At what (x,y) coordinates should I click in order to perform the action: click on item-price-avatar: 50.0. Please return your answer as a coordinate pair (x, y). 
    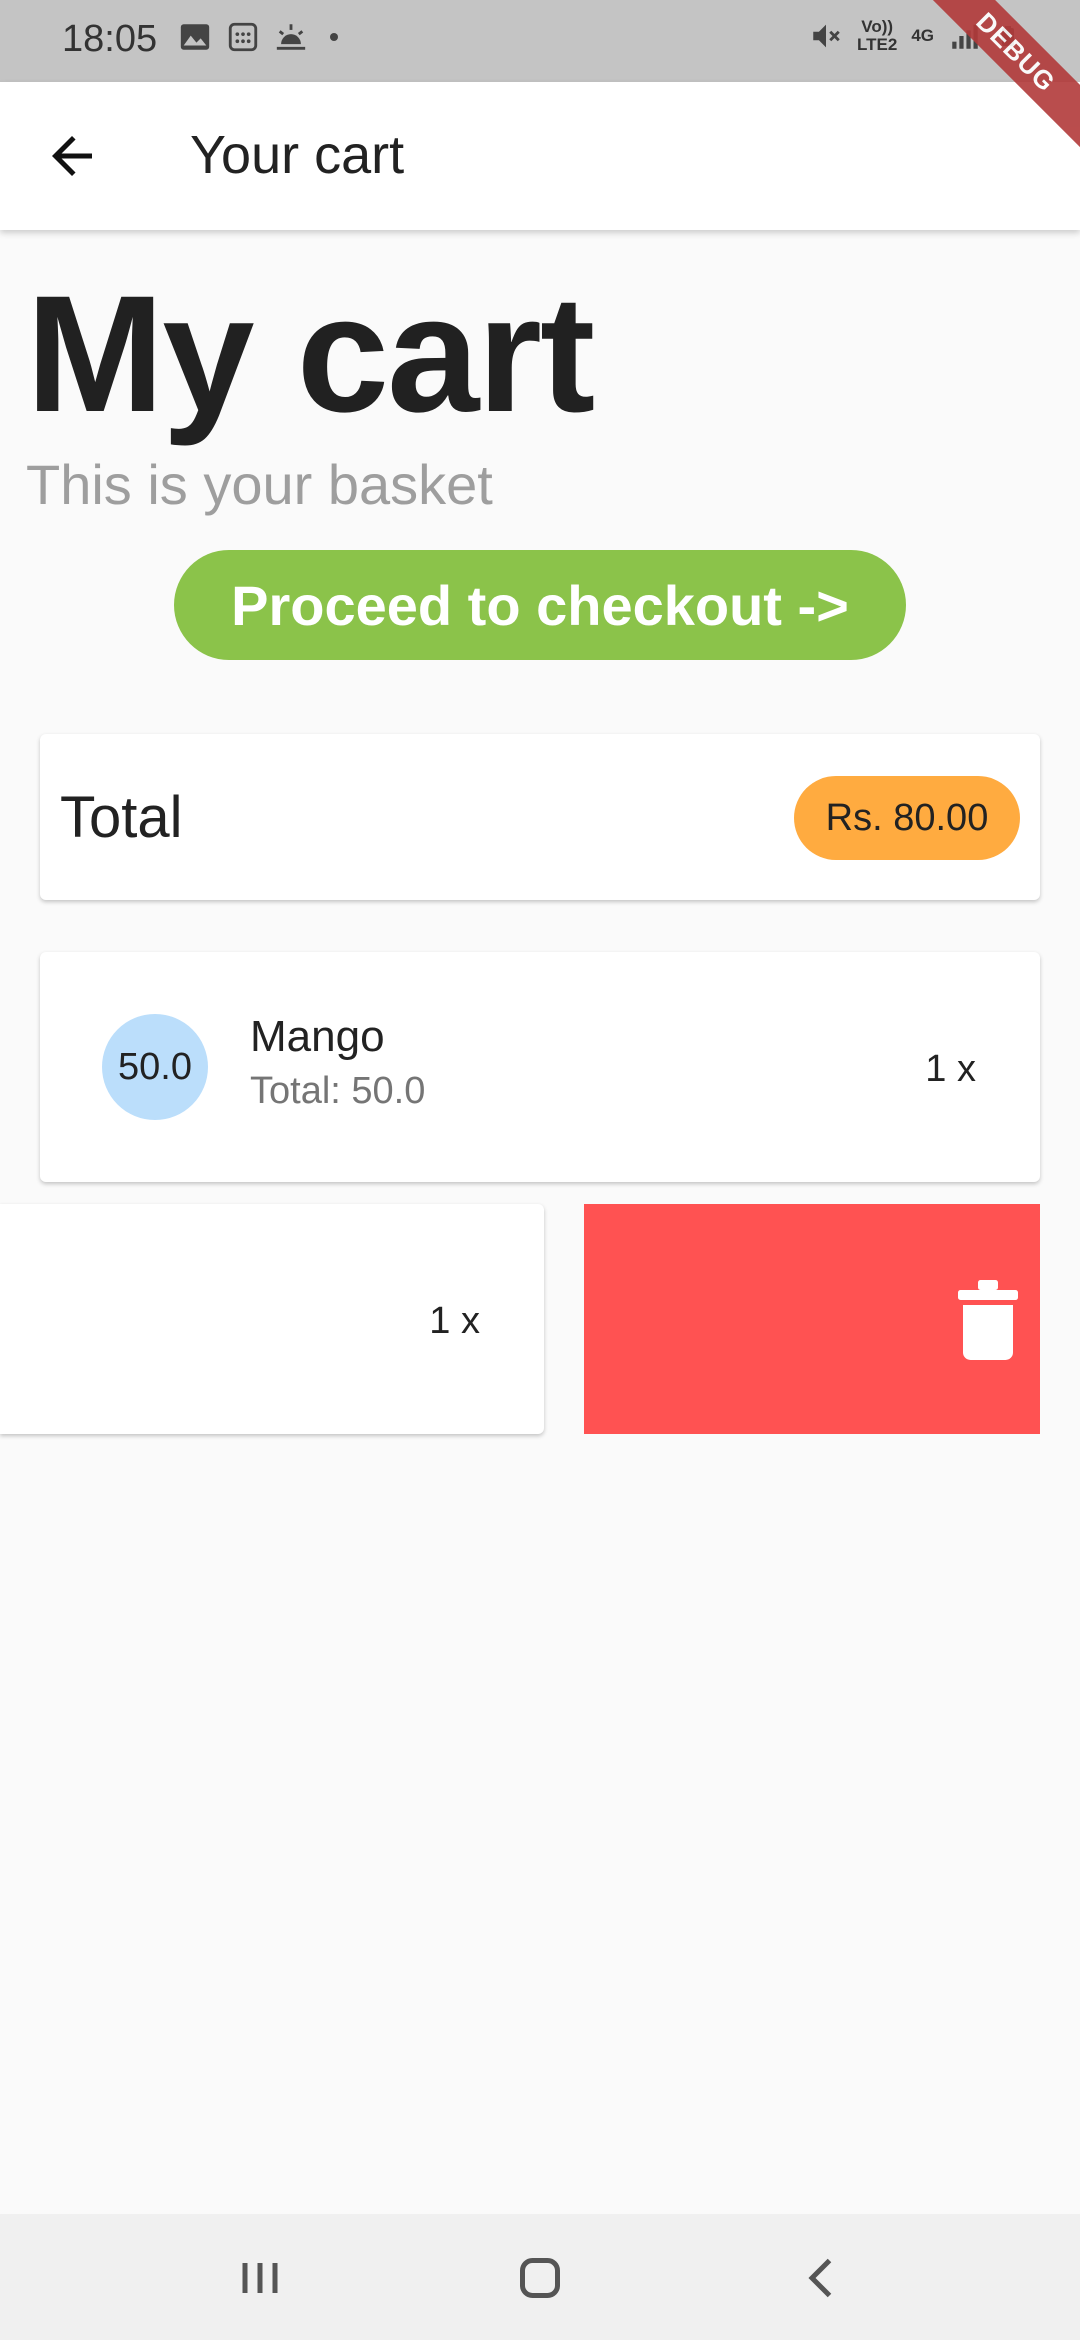
    Looking at the image, I should click on (155, 1067).